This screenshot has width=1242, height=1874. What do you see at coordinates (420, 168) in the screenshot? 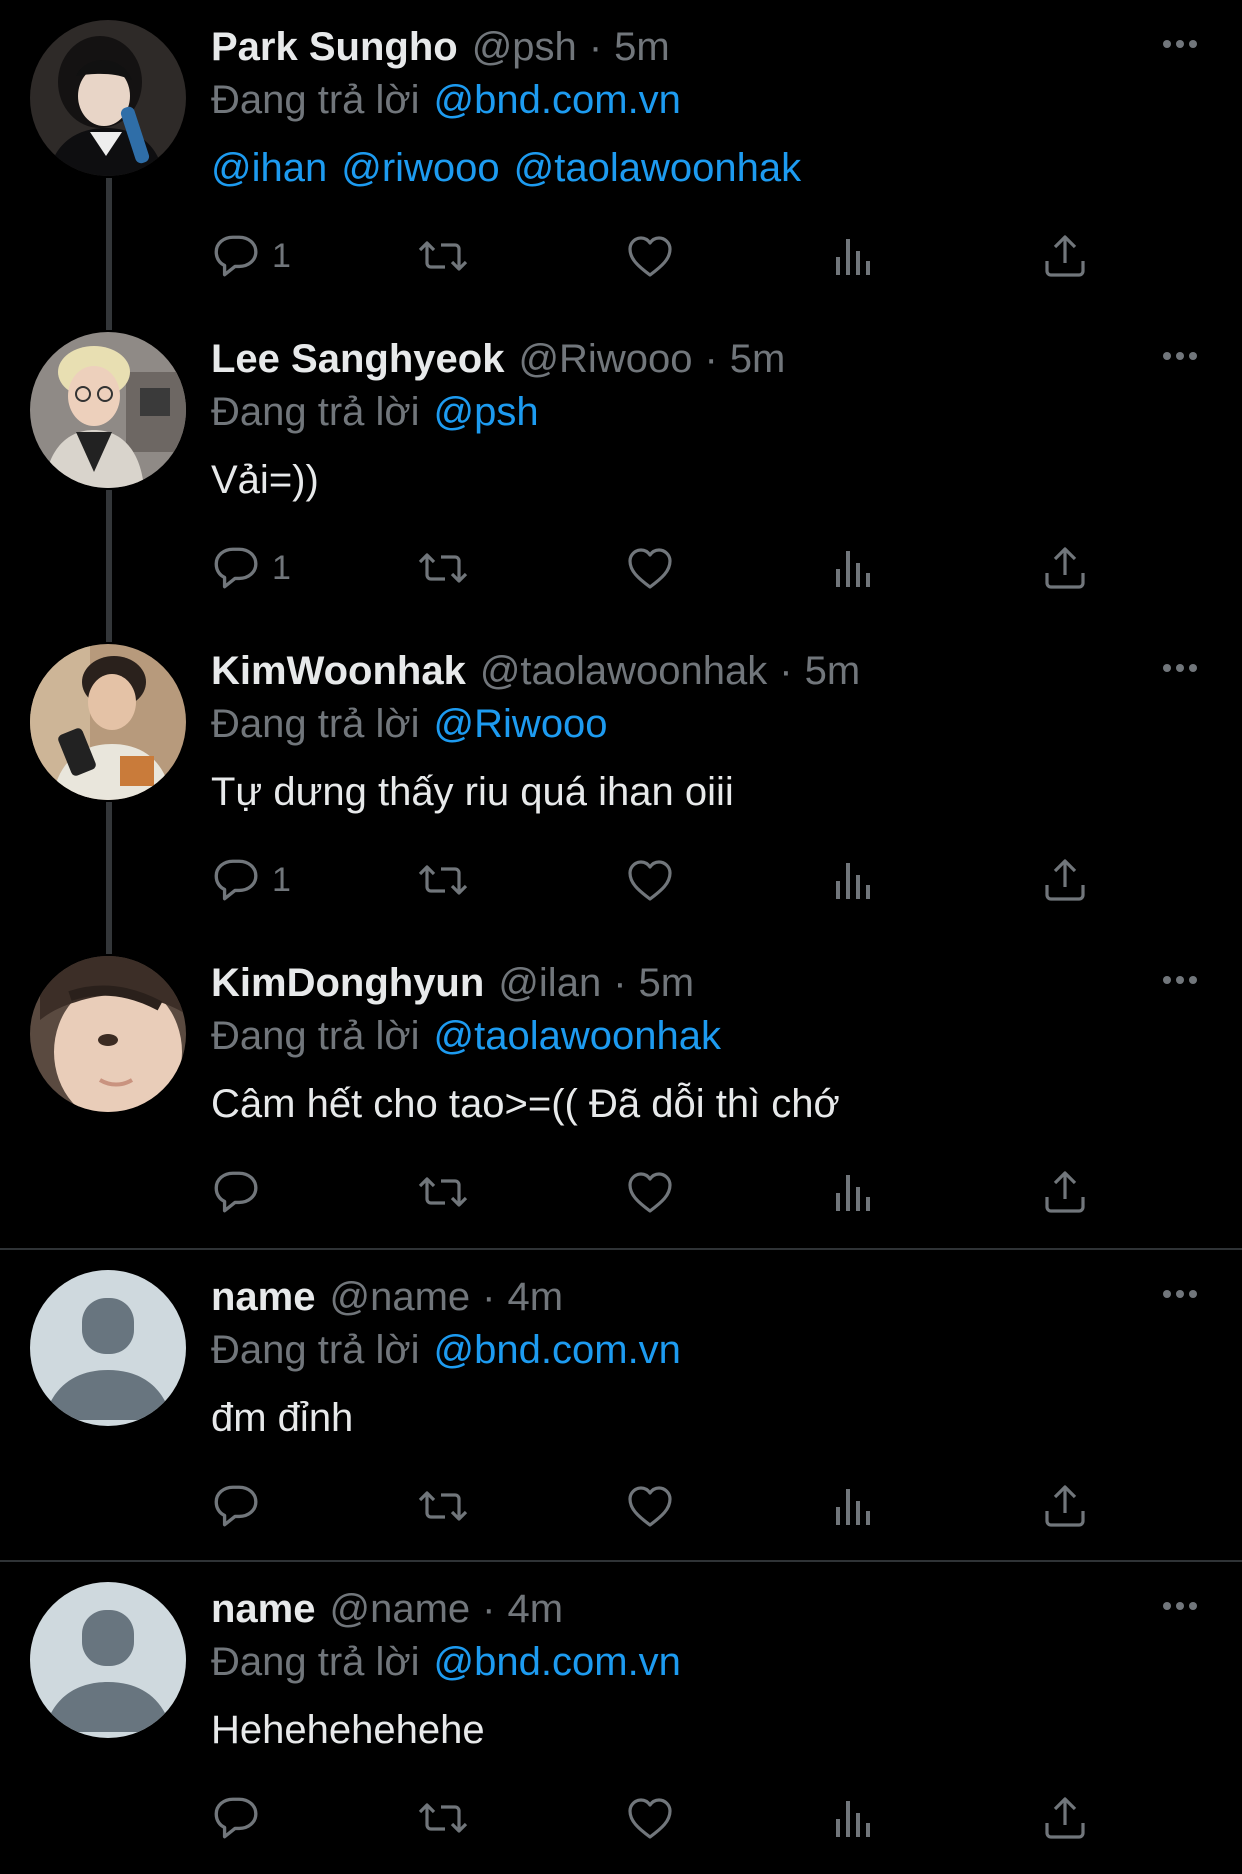
I see `mention-link: @riwooo` at bounding box center [420, 168].